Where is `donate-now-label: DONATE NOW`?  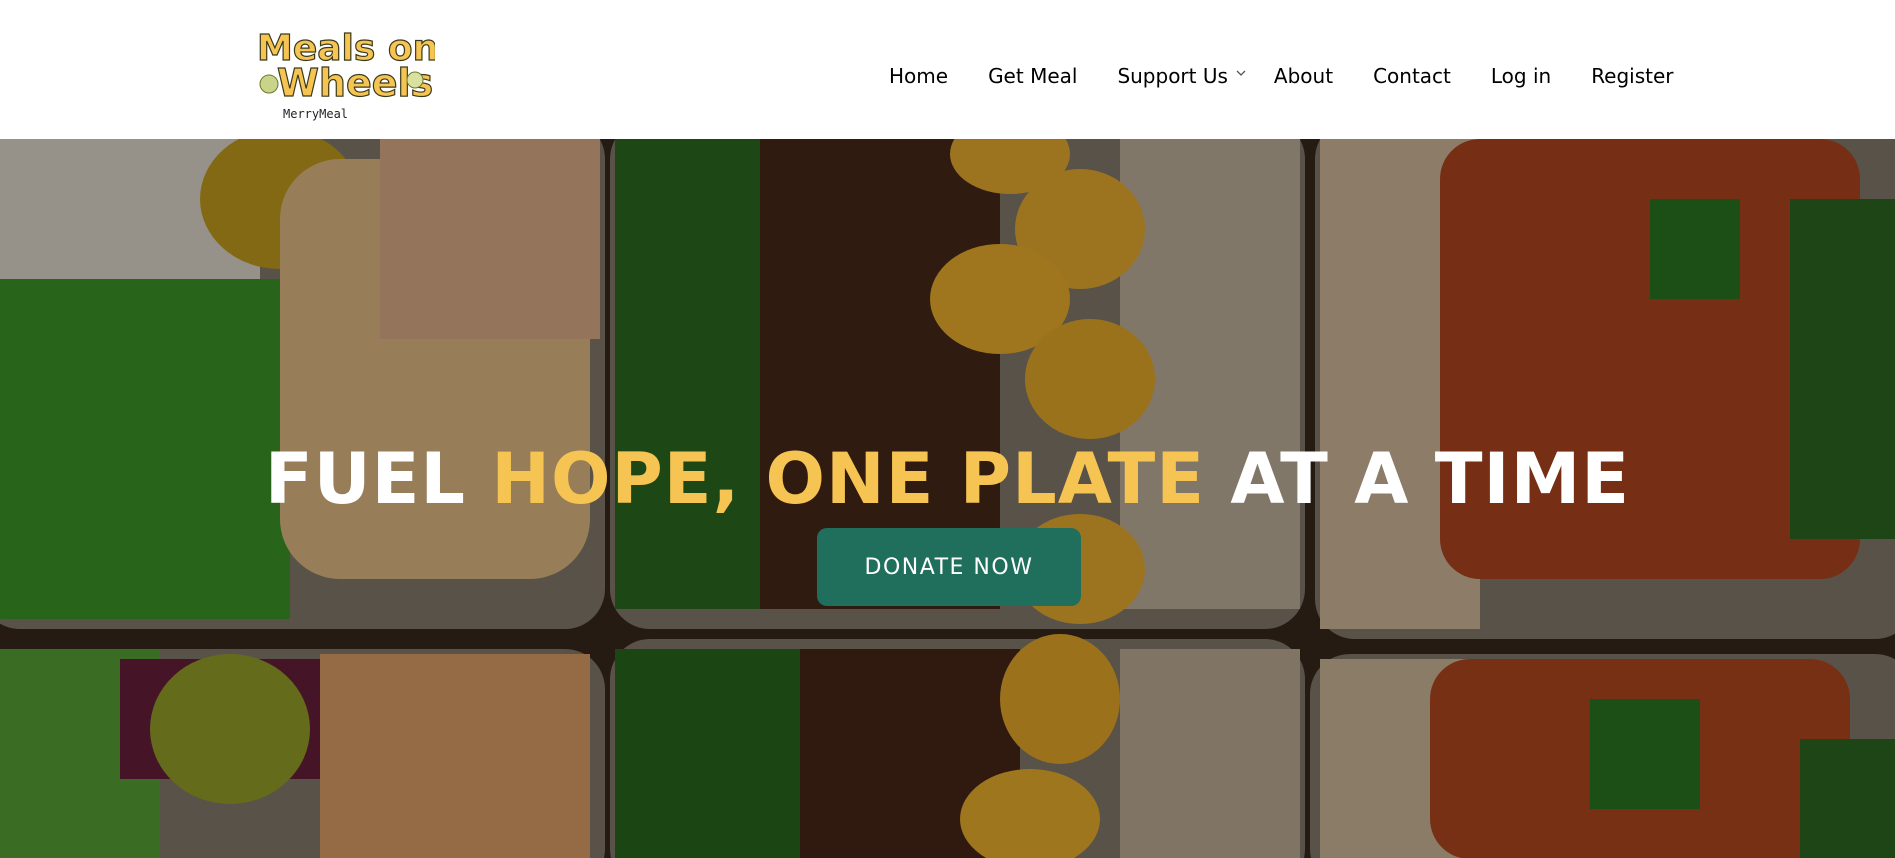
donate-now-label: DONATE NOW is located at coordinates (949, 567).